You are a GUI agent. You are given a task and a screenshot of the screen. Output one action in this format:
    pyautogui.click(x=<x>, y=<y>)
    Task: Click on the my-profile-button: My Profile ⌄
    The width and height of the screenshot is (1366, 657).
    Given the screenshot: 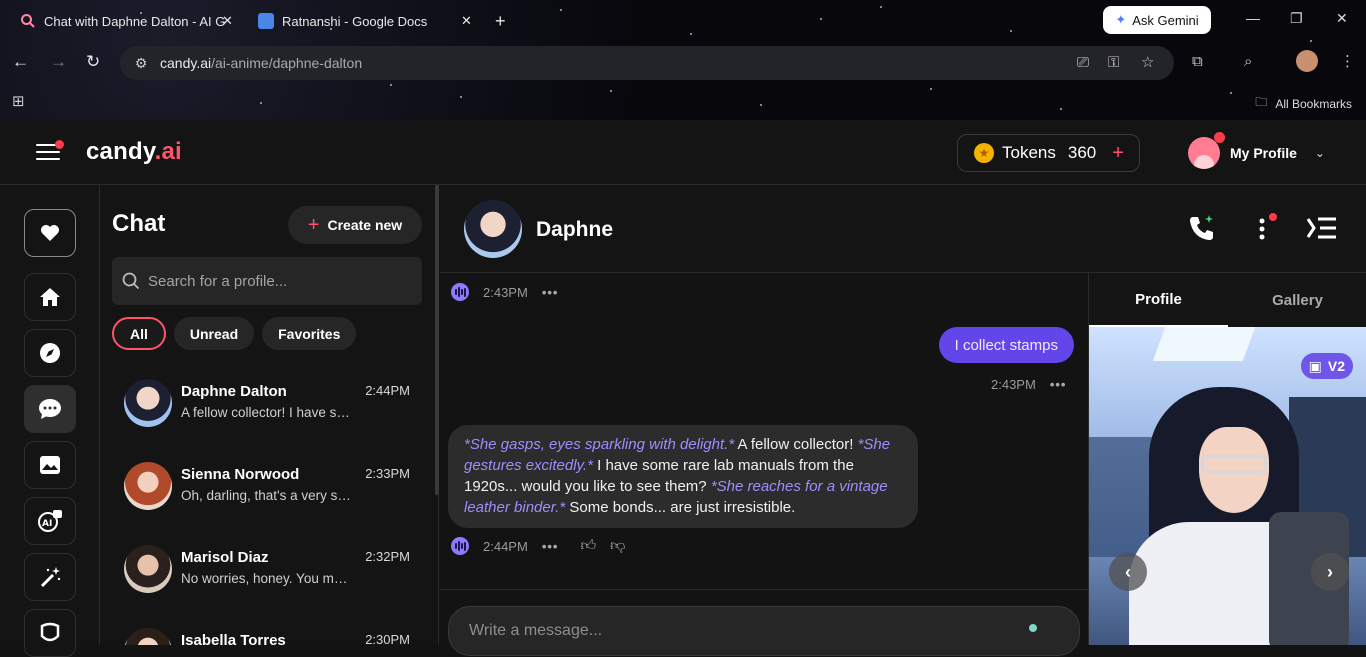 What is the action you would take?
    pyautogui.click(x=1256, y=152)
    